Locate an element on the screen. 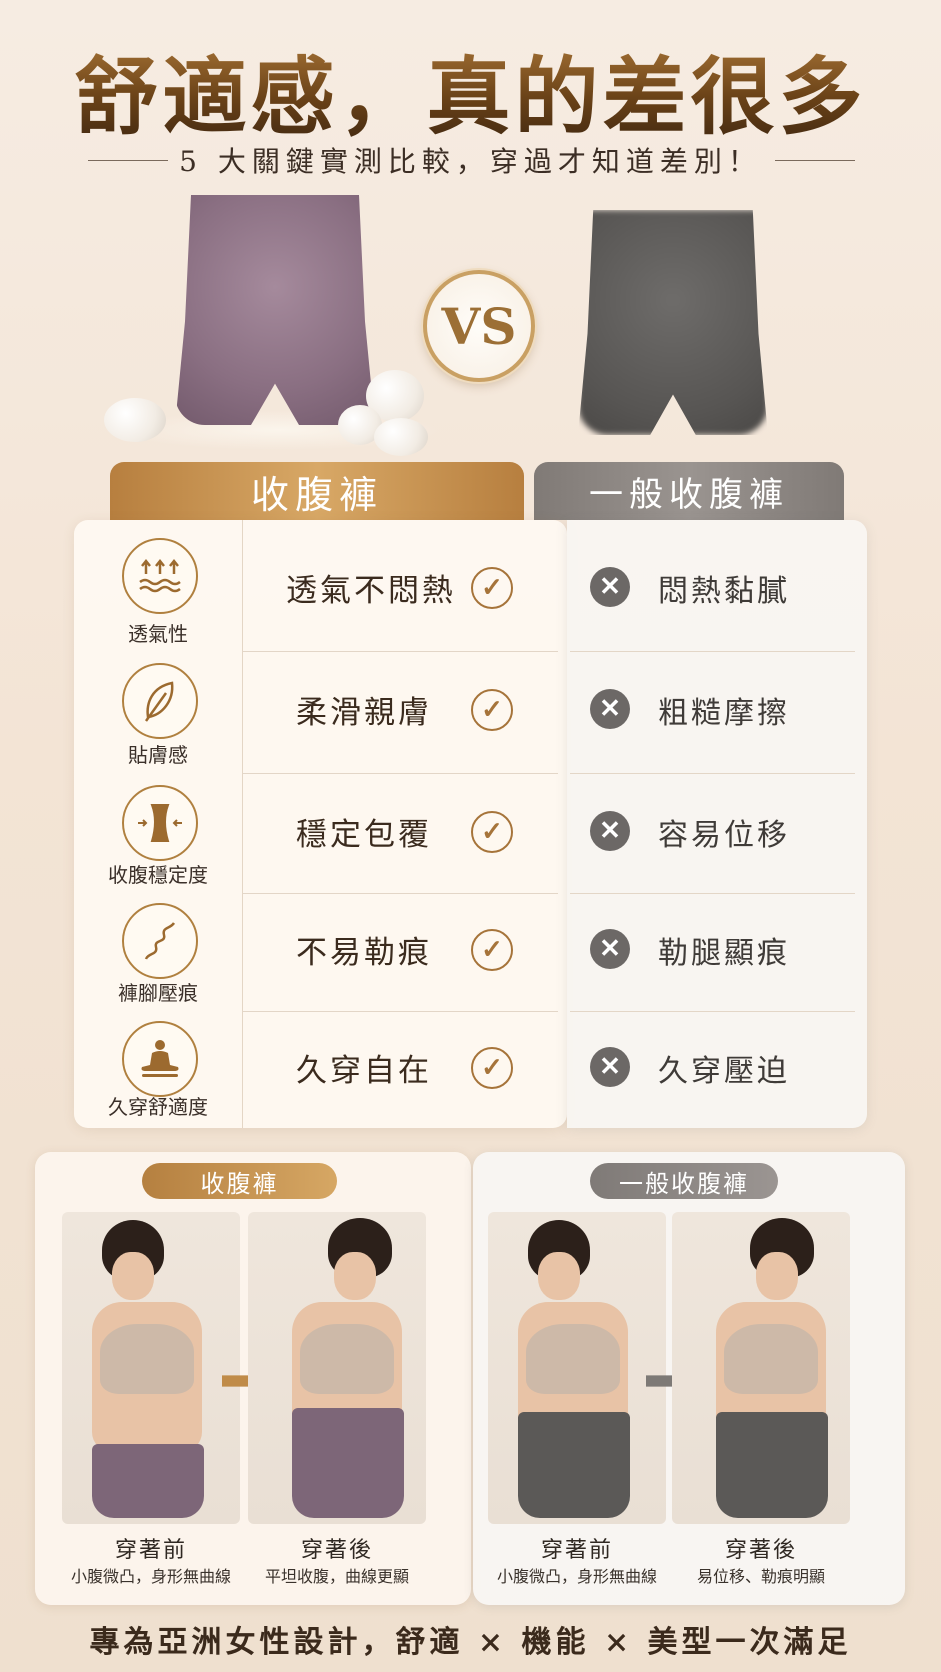 Image resolution: width=941 pixels, height=1672 pixels. feature-label: 久穿舒適度 is located at coordinates (158, 1107).